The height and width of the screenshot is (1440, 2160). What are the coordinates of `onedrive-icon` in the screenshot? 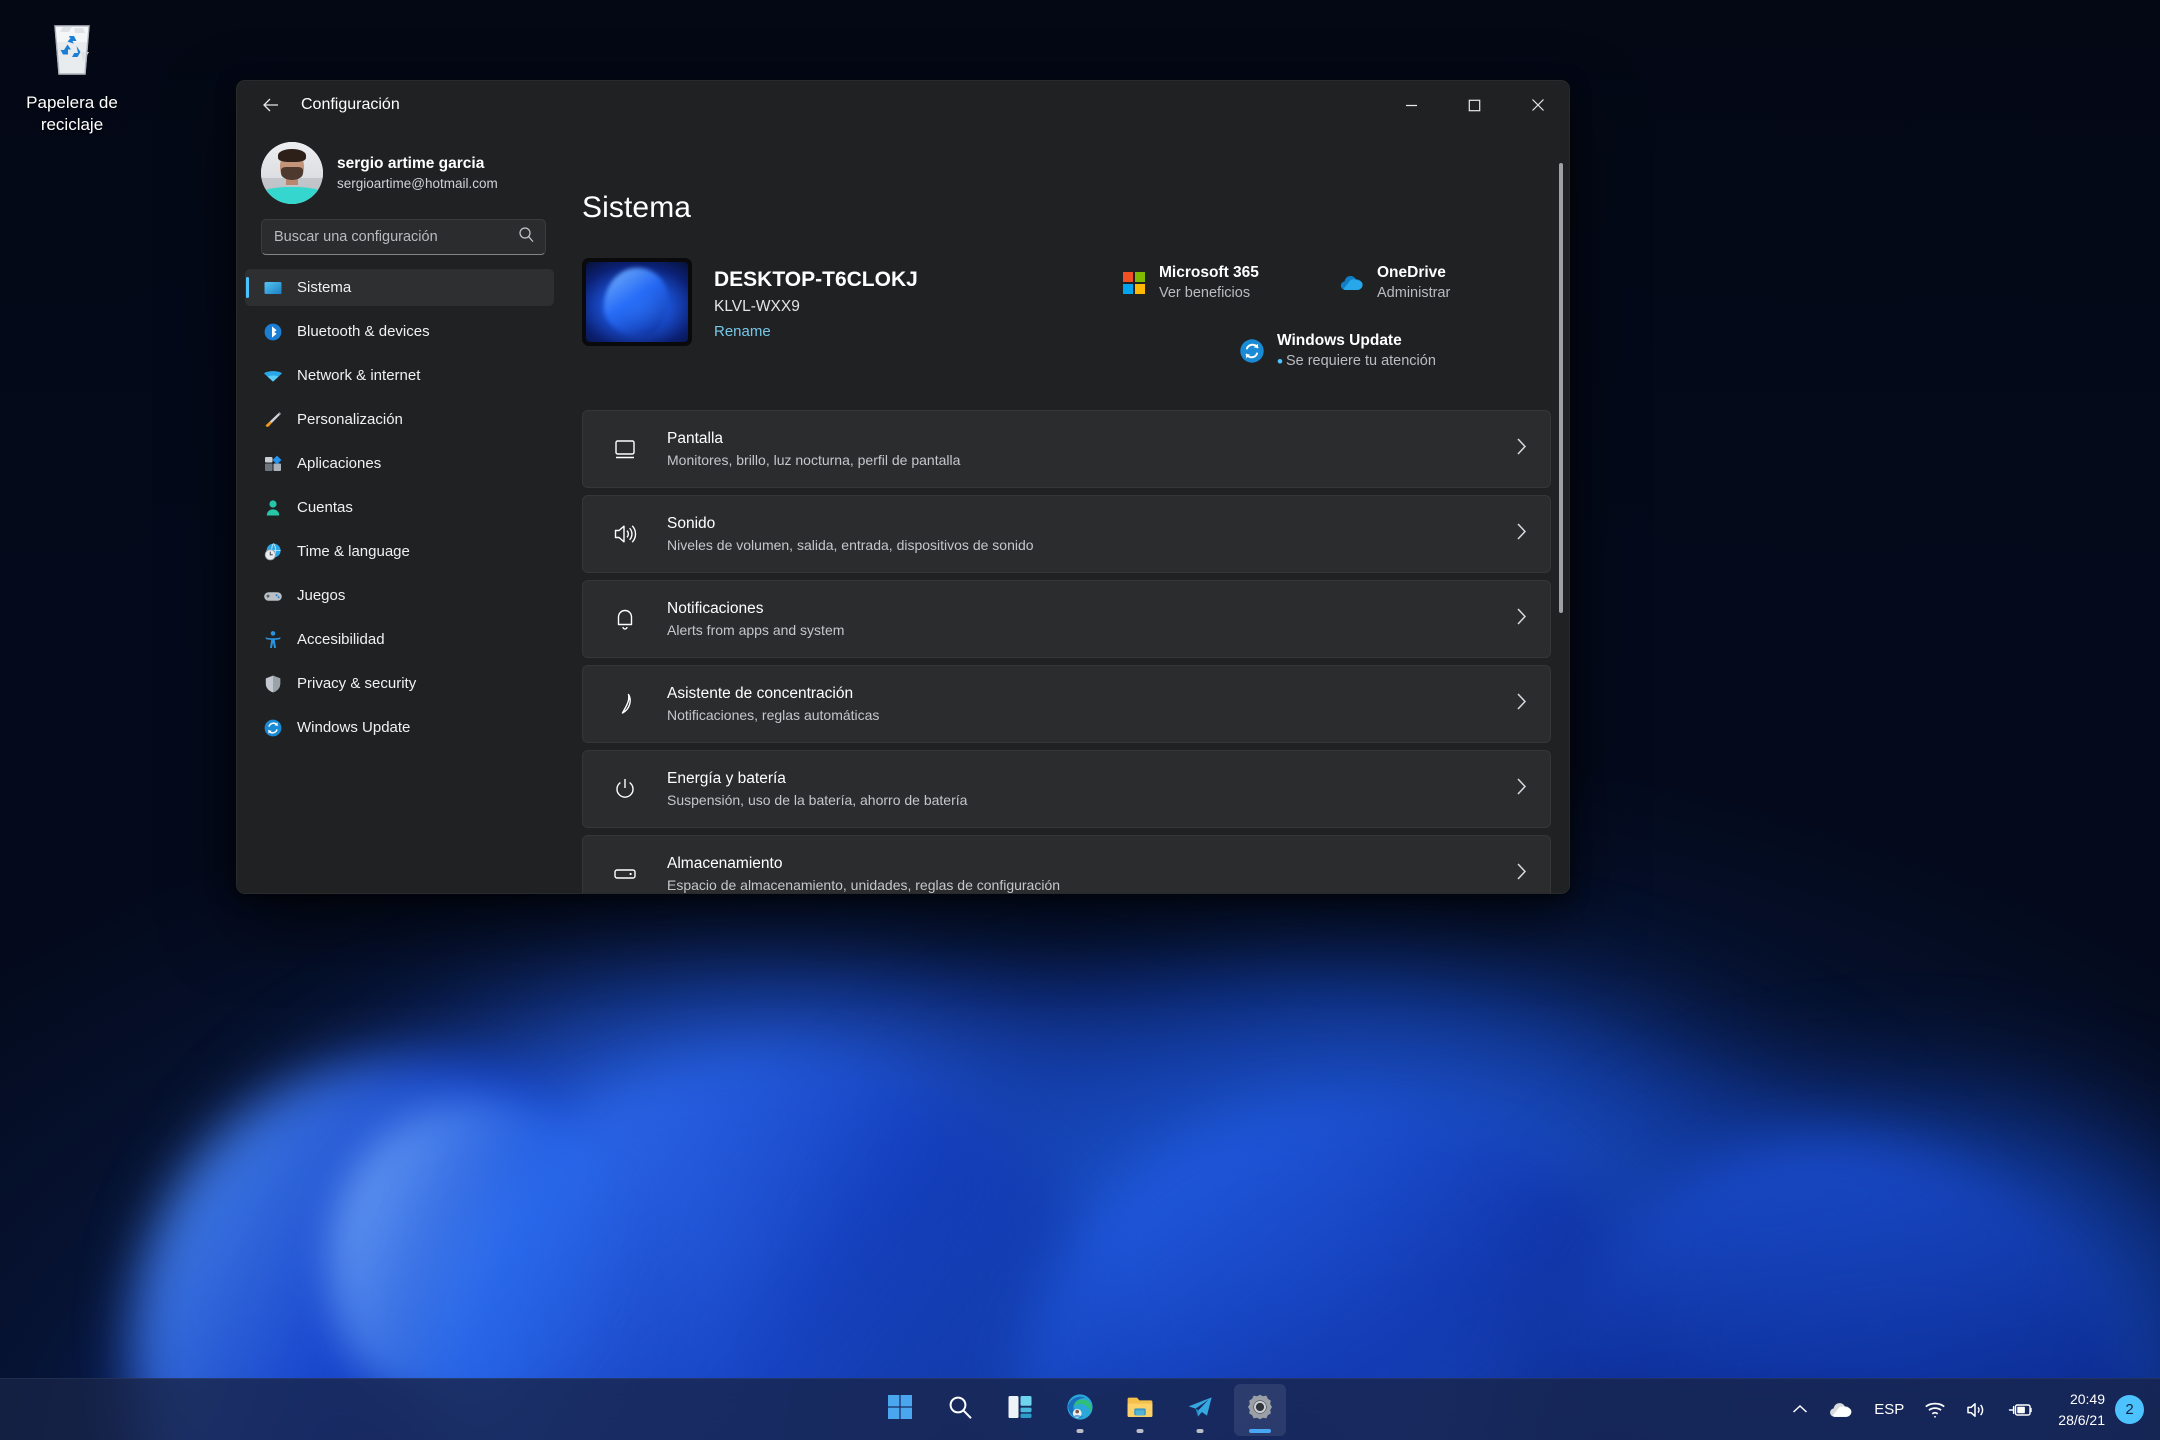 It's located at (1352, 283).